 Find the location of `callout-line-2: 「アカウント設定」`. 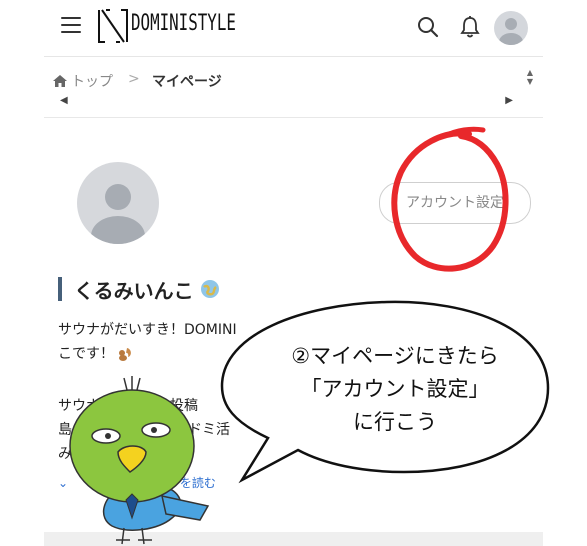

callout-line-2: 「アカウント設定」 is located at coordinates (395, 389).